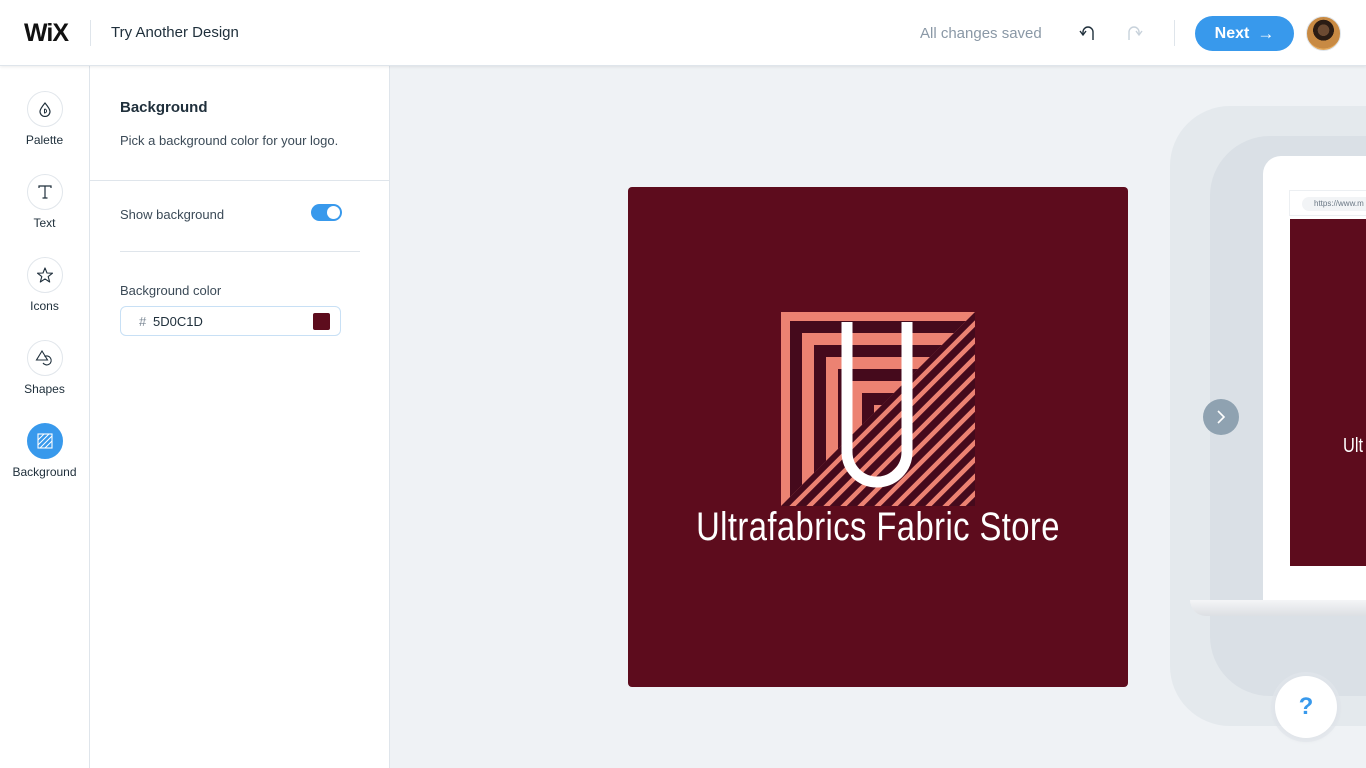 This screenshot has height=768, width=1366. What do you see at coordinates (172, 214) in the screenshot?
I see `show-background-label: Show background` at bounding box center [172, 214].